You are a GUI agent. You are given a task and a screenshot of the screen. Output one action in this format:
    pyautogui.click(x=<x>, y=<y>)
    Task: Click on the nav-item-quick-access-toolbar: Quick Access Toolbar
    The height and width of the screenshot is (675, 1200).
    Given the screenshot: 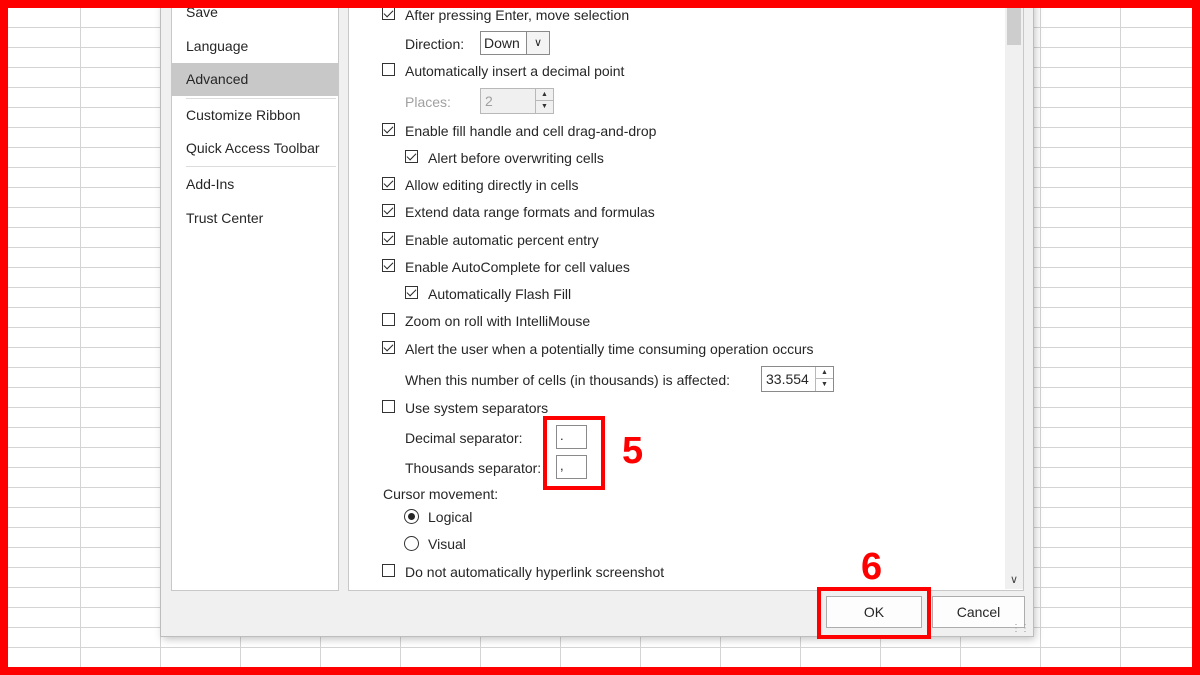 What is the action you would take?
    pyautogui.click(x=255, y=148)
    